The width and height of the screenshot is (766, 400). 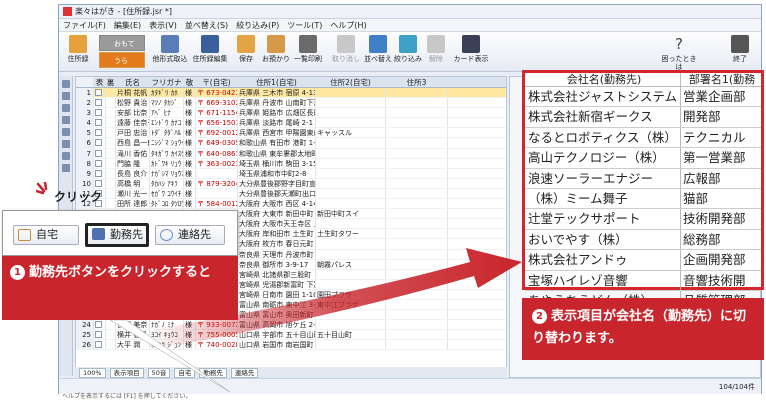 What do you see at coordinates (351, 264) in the screenshot?
I see `address2-cell: 朝霧パレス` at bounding box center [351, 264].